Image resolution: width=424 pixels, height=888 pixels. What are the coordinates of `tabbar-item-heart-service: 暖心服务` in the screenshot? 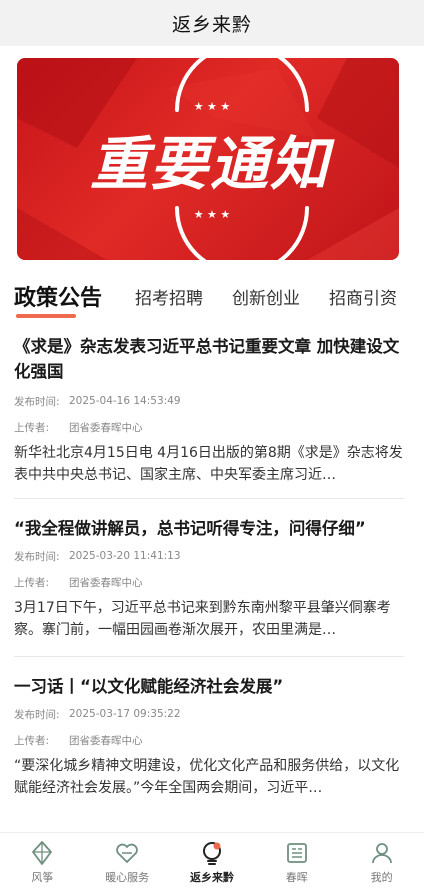 It's located at (127, 860).